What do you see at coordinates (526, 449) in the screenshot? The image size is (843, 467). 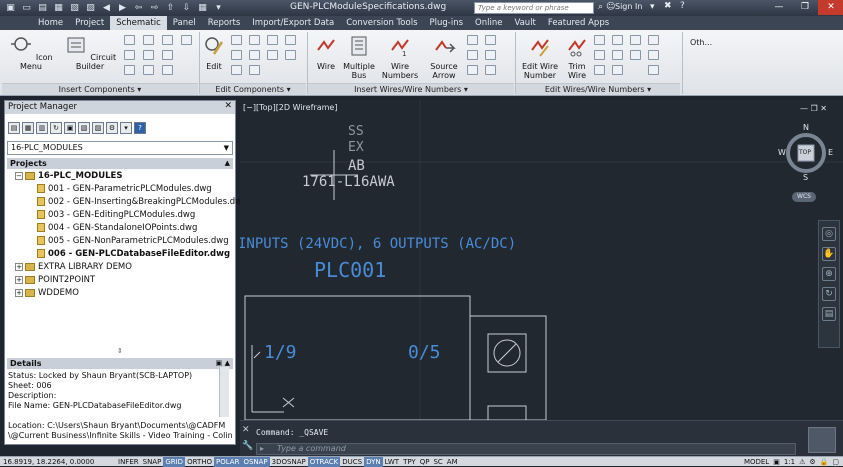 I see `command-input: Type a command` at bounding box center [526, 449].